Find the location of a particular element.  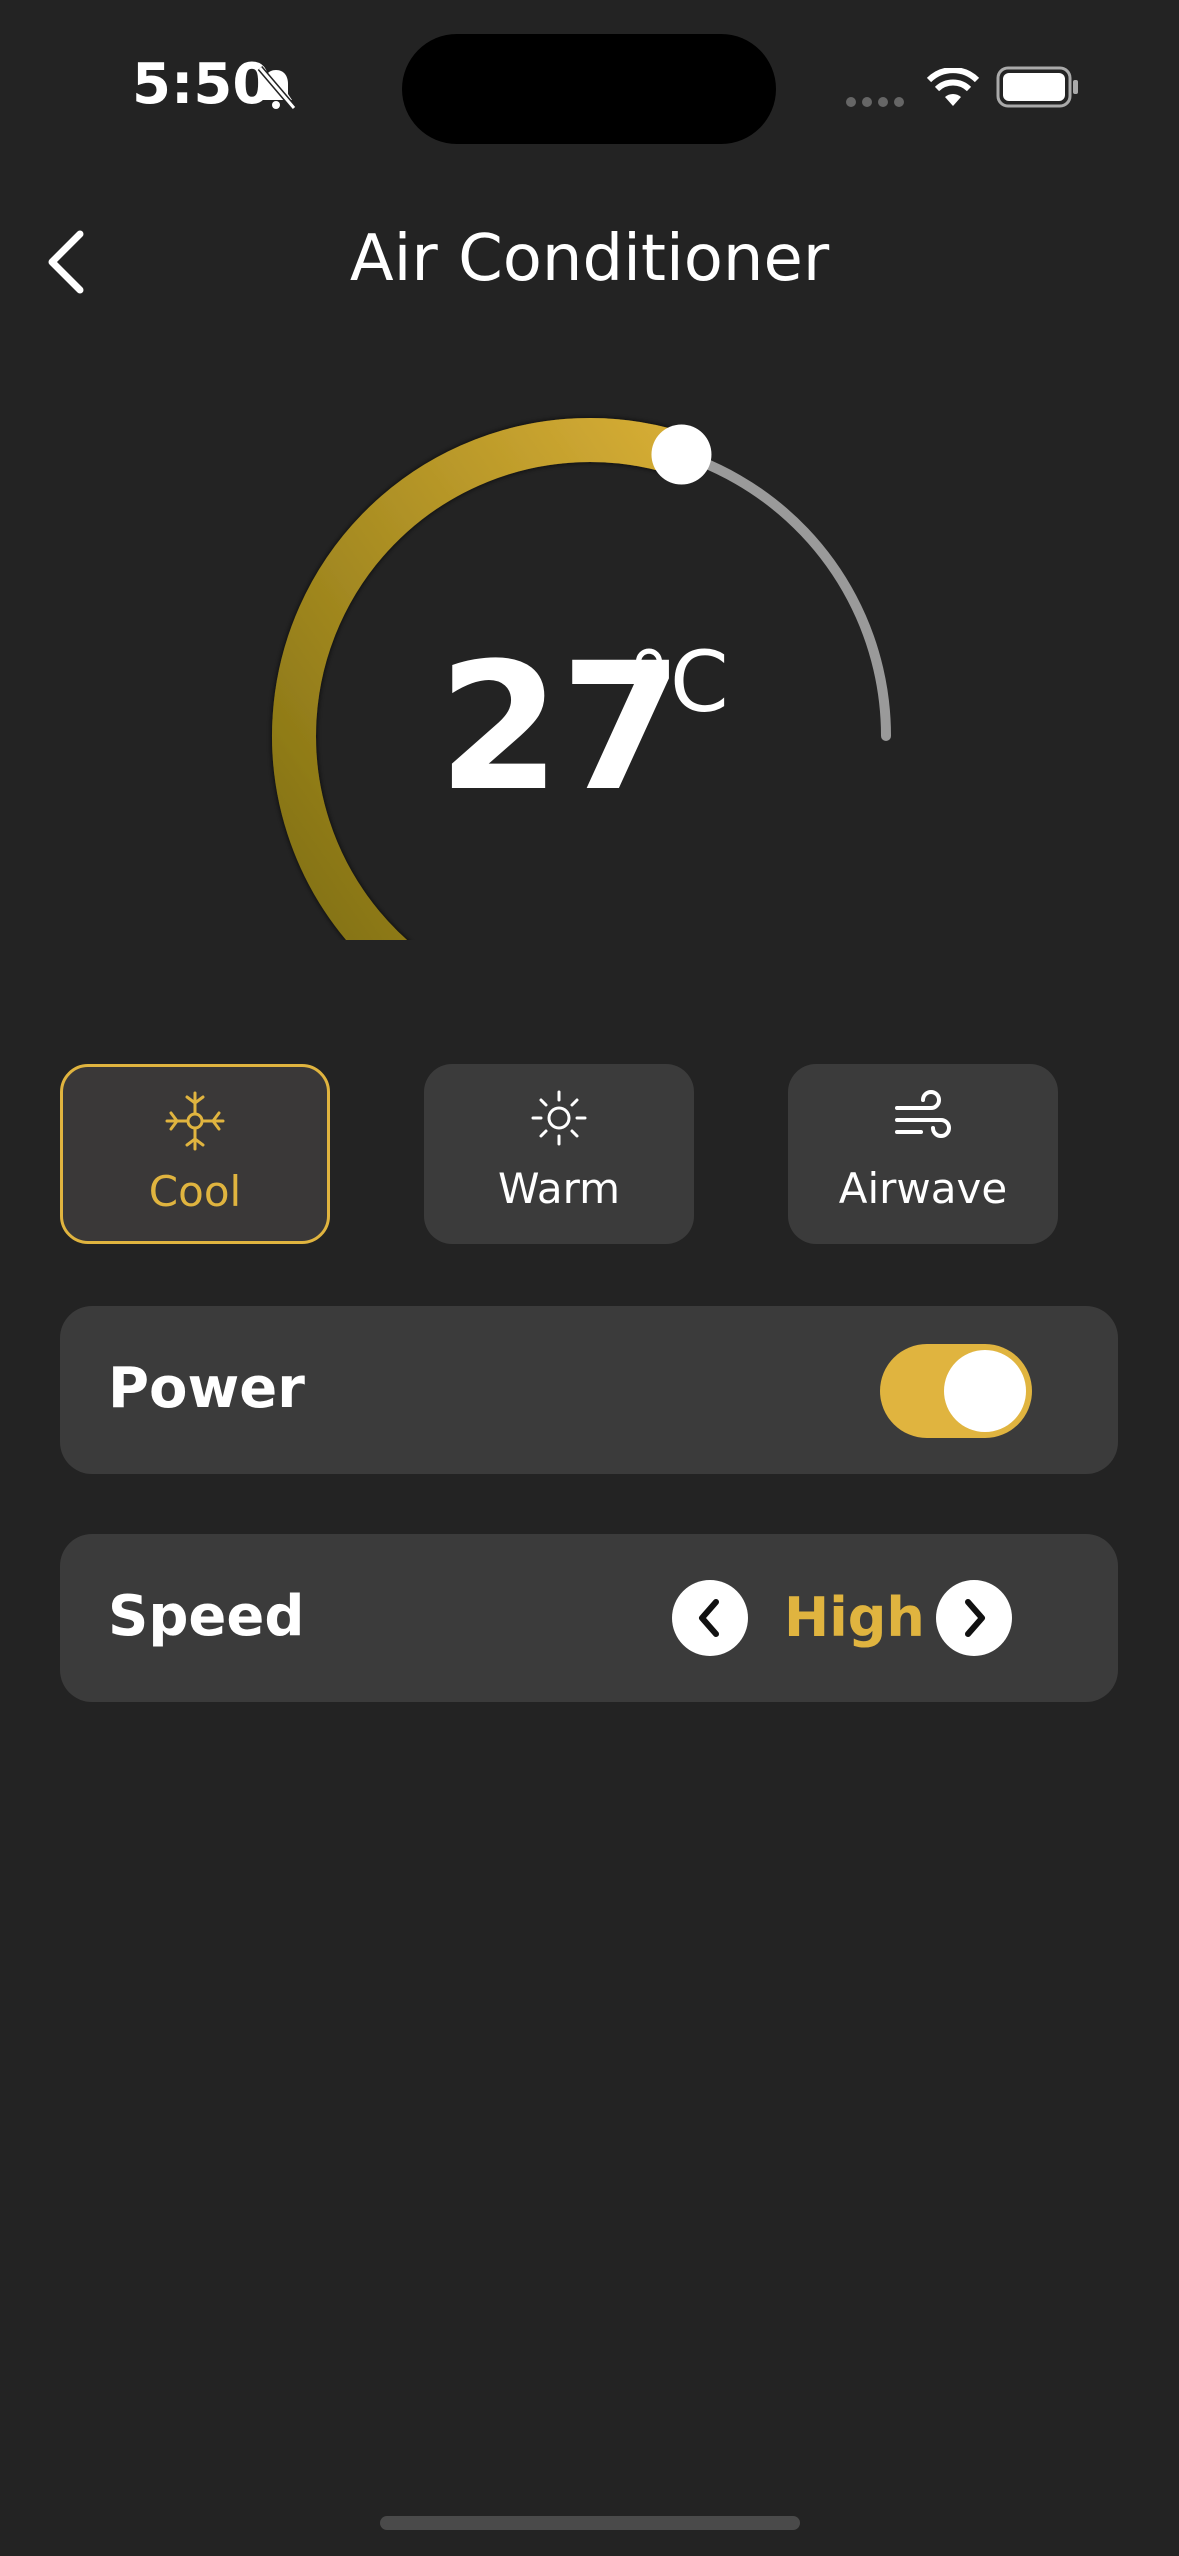

power-label: Power is located at coordinates (206, 1388).